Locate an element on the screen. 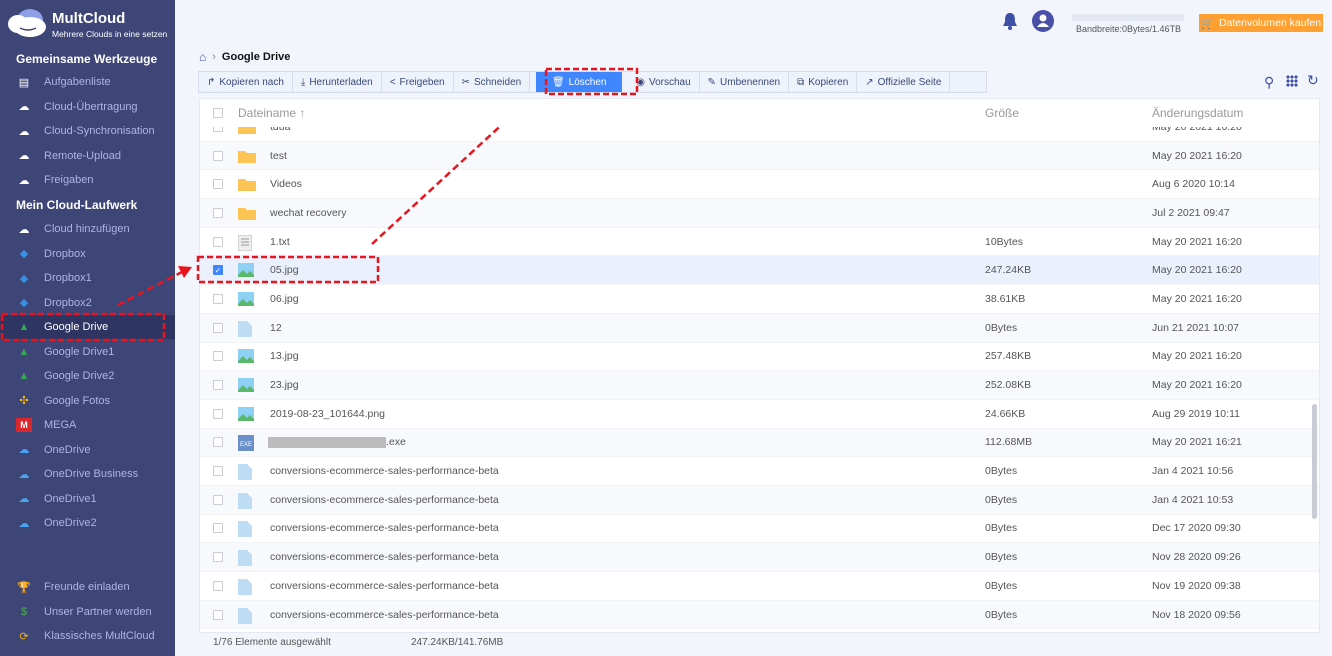 This screenshot has height=656, width=1332. sidebar-item-remote-upload: ☁ Remote-Upload is located at coordinates (87, 156).